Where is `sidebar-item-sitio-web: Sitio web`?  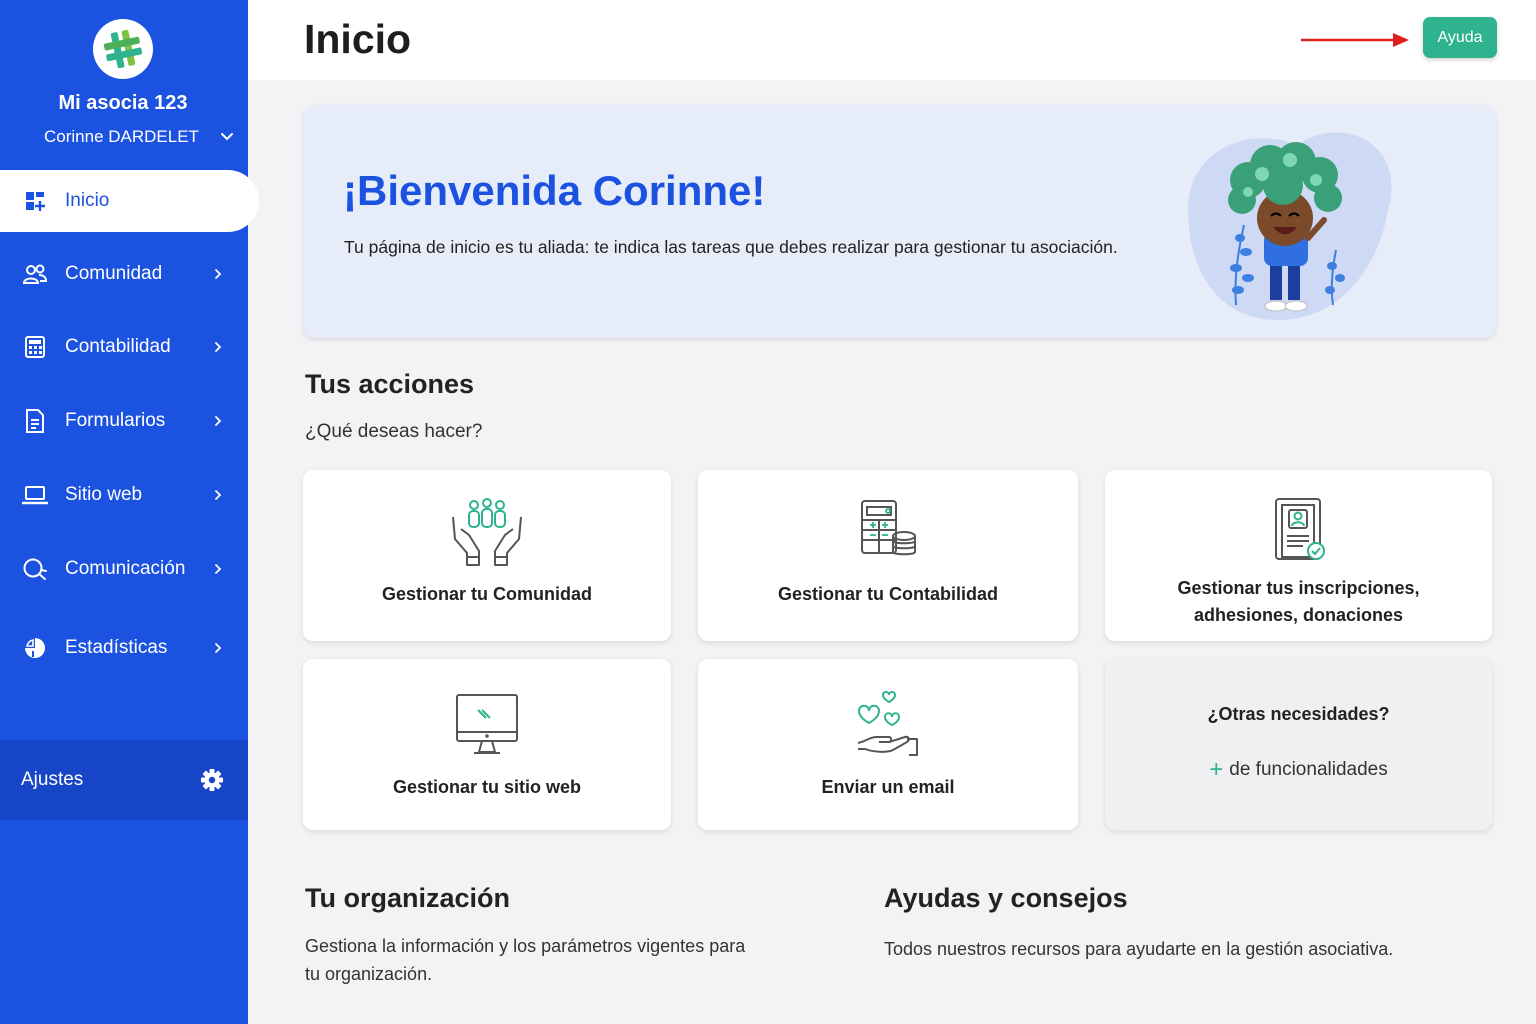
sidebar-item-sitio-web: Sitio web is located at coordinates (124, 495).